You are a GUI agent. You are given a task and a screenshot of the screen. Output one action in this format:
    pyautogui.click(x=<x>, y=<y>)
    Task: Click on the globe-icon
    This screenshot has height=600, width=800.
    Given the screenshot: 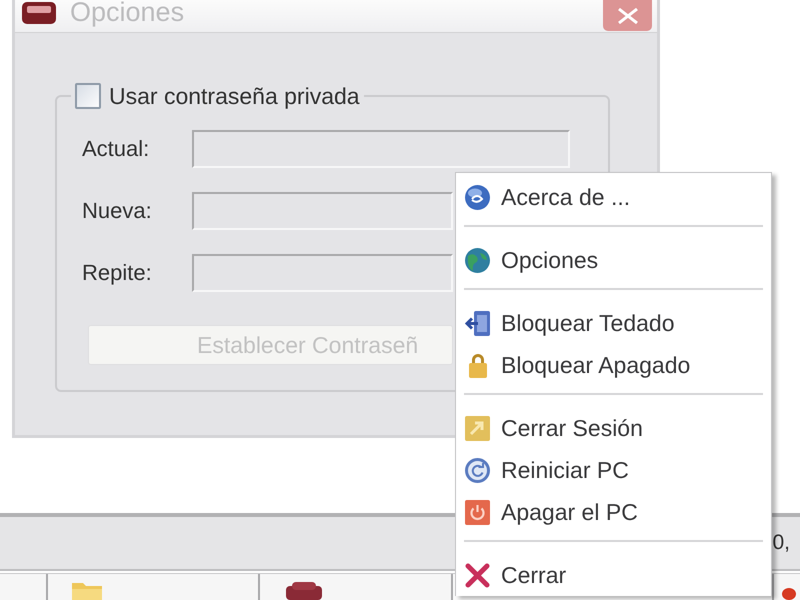 What is the action you would take?
    pyautogui.click(x=477, y=260)
    